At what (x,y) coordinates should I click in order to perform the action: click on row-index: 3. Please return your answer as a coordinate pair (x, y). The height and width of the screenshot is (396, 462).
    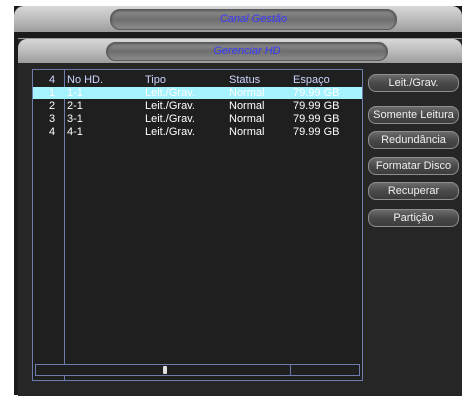
    Looking at the image, I should click on (52, 119).